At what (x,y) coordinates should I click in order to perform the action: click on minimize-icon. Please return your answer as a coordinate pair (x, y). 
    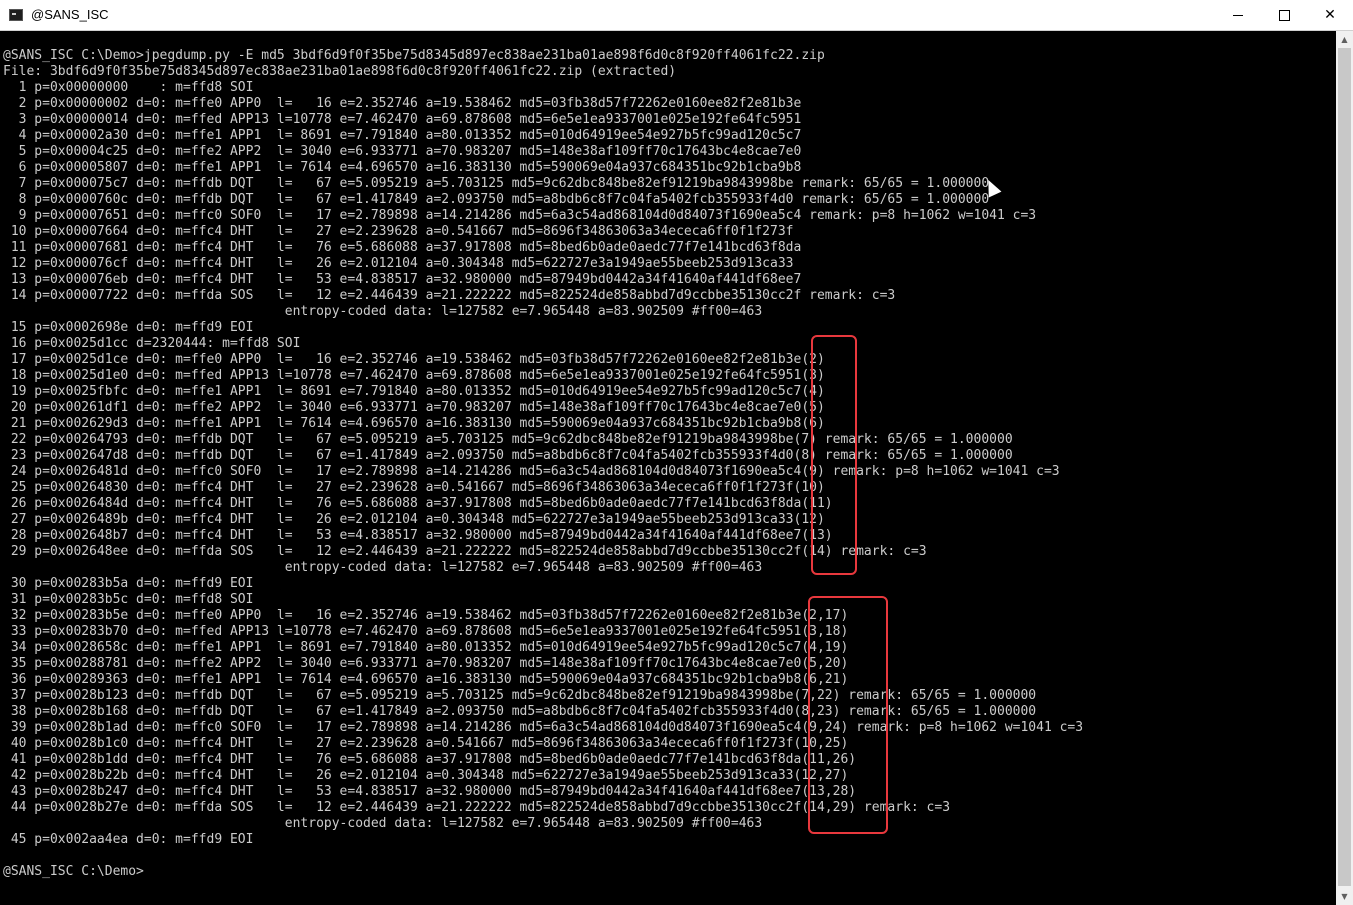
    Looking at the image, I should click on (1238, 15).